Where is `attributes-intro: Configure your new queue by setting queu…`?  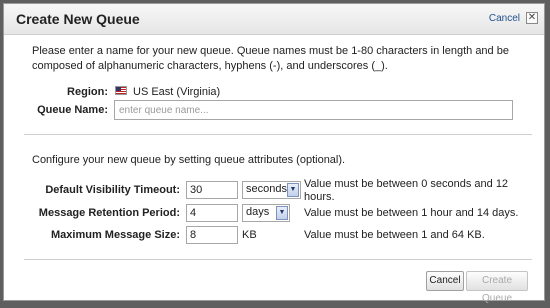 attributes-intro: Configure your new queue by setting queu… is located at coordinates (189, 160).